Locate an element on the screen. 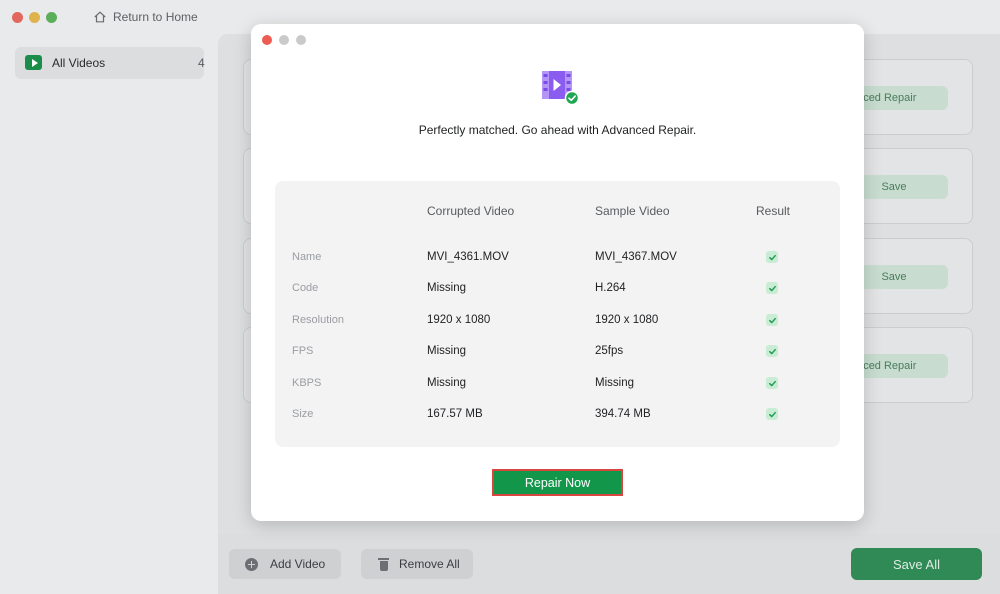  return-home-link: Return to Home is located at coordinates (145, 17).